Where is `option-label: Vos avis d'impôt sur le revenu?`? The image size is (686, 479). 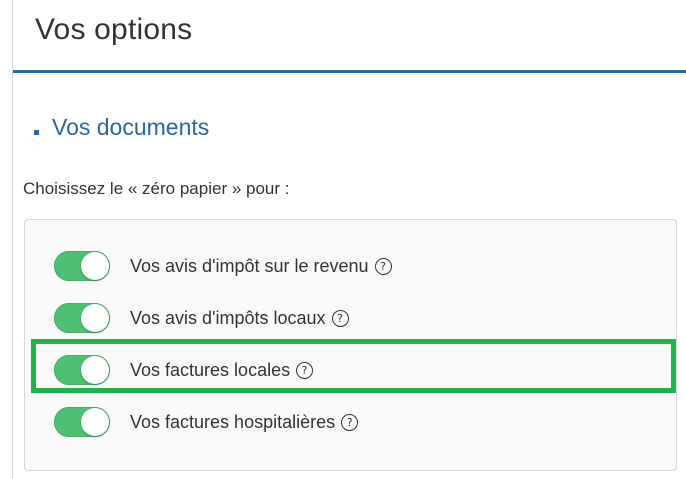 option-label: Vos avis d'impôt sur le revenu? is located at coordinates (261, 266).